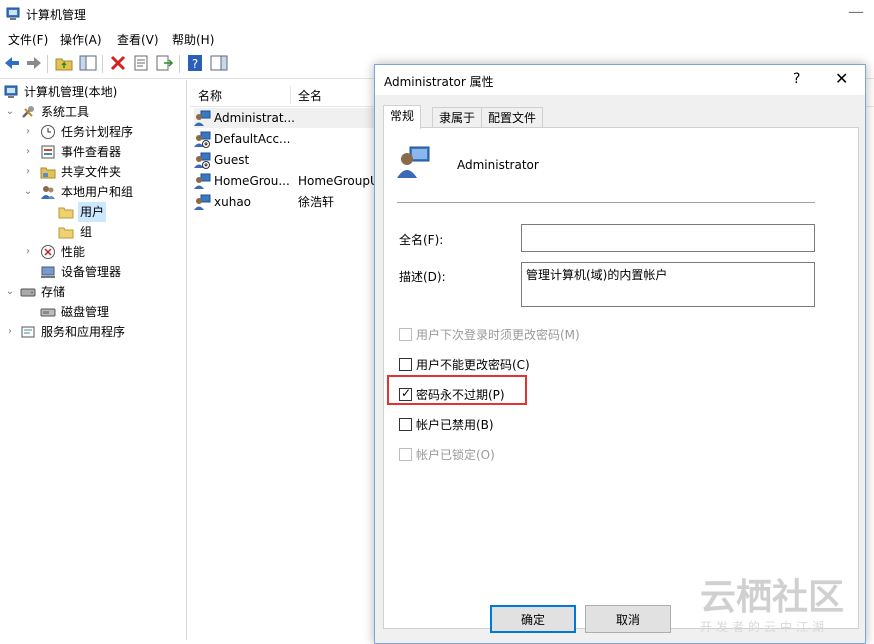 Image resolution: width=874 pixels, height=644 pixels. I want to click on watermark-subtext: 开发者的云中江湖, so click(764, 627).